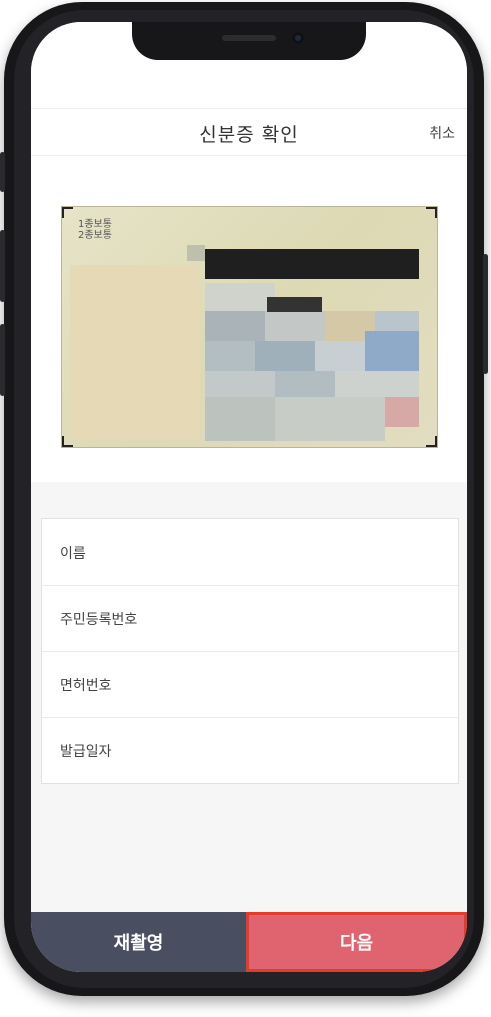 Image resolution: width=491 pixels, height=1017 pixels. What do you see at coordinates (294, 304) in the screenshot?
I see `redacted-number-block` at bounding box center [294, 304].